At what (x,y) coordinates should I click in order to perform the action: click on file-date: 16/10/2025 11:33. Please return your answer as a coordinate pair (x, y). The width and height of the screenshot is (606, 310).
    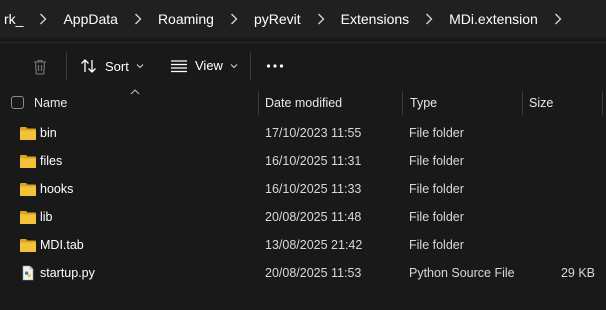
    Looking at the image, I should click on (313, 189).